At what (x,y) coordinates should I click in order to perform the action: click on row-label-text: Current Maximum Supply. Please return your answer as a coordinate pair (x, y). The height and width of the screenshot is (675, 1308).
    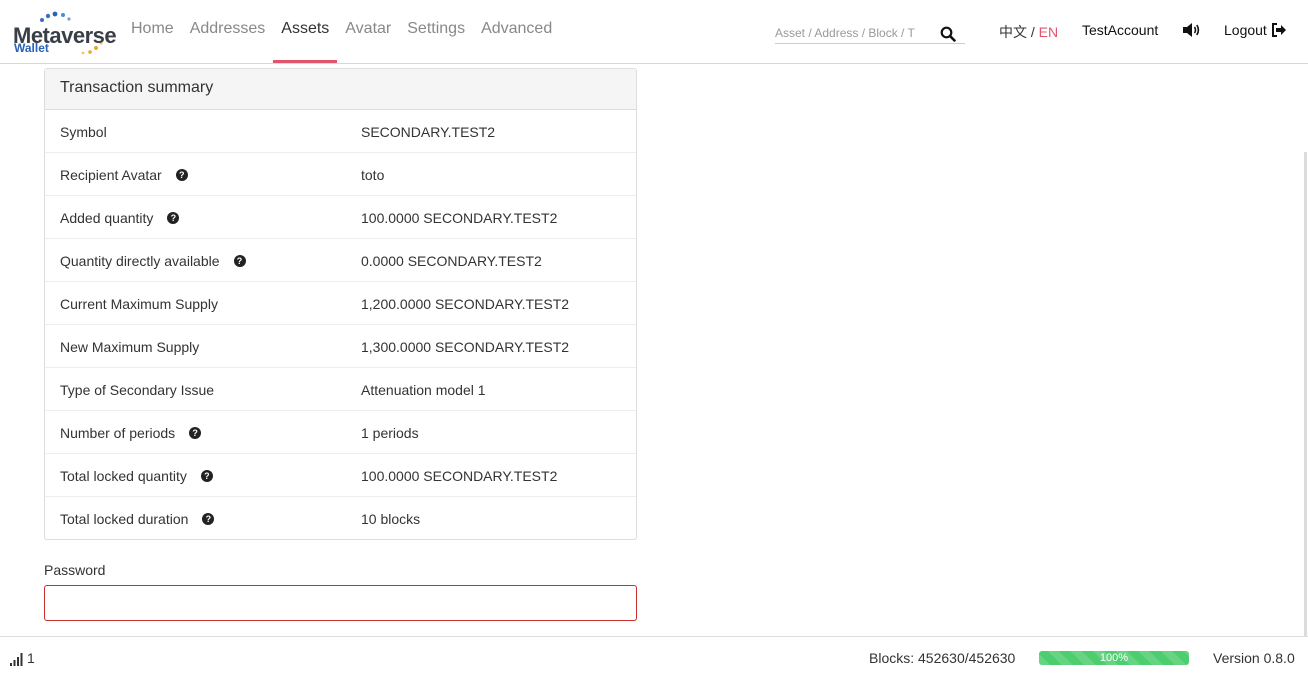
    Looking at the image, I should click on (139, 304).